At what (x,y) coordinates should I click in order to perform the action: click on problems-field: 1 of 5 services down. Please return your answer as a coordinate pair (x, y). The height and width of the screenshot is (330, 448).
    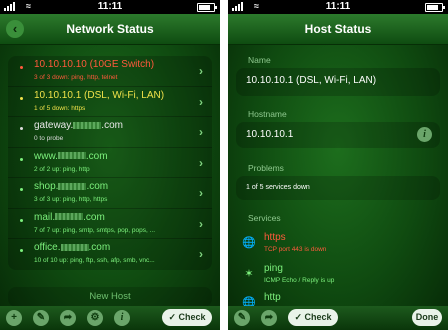
    Looking at the image, I should click on (338, 188).